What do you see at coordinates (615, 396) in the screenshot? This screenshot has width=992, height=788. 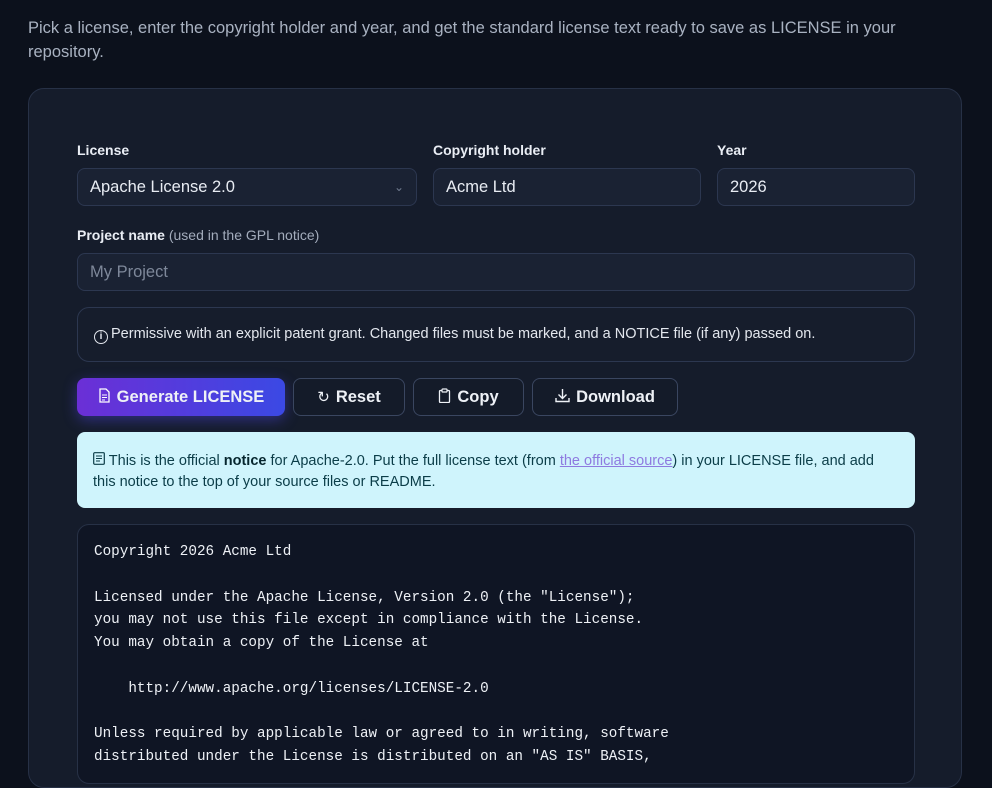 I see `download-label: Download` at bounding box center [615, 396].